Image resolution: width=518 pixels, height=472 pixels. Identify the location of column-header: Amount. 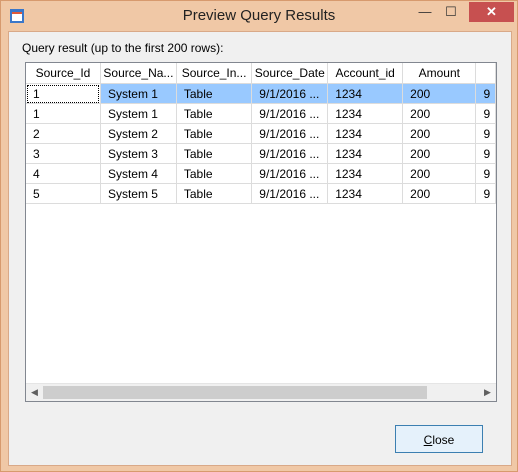
(439, 73).